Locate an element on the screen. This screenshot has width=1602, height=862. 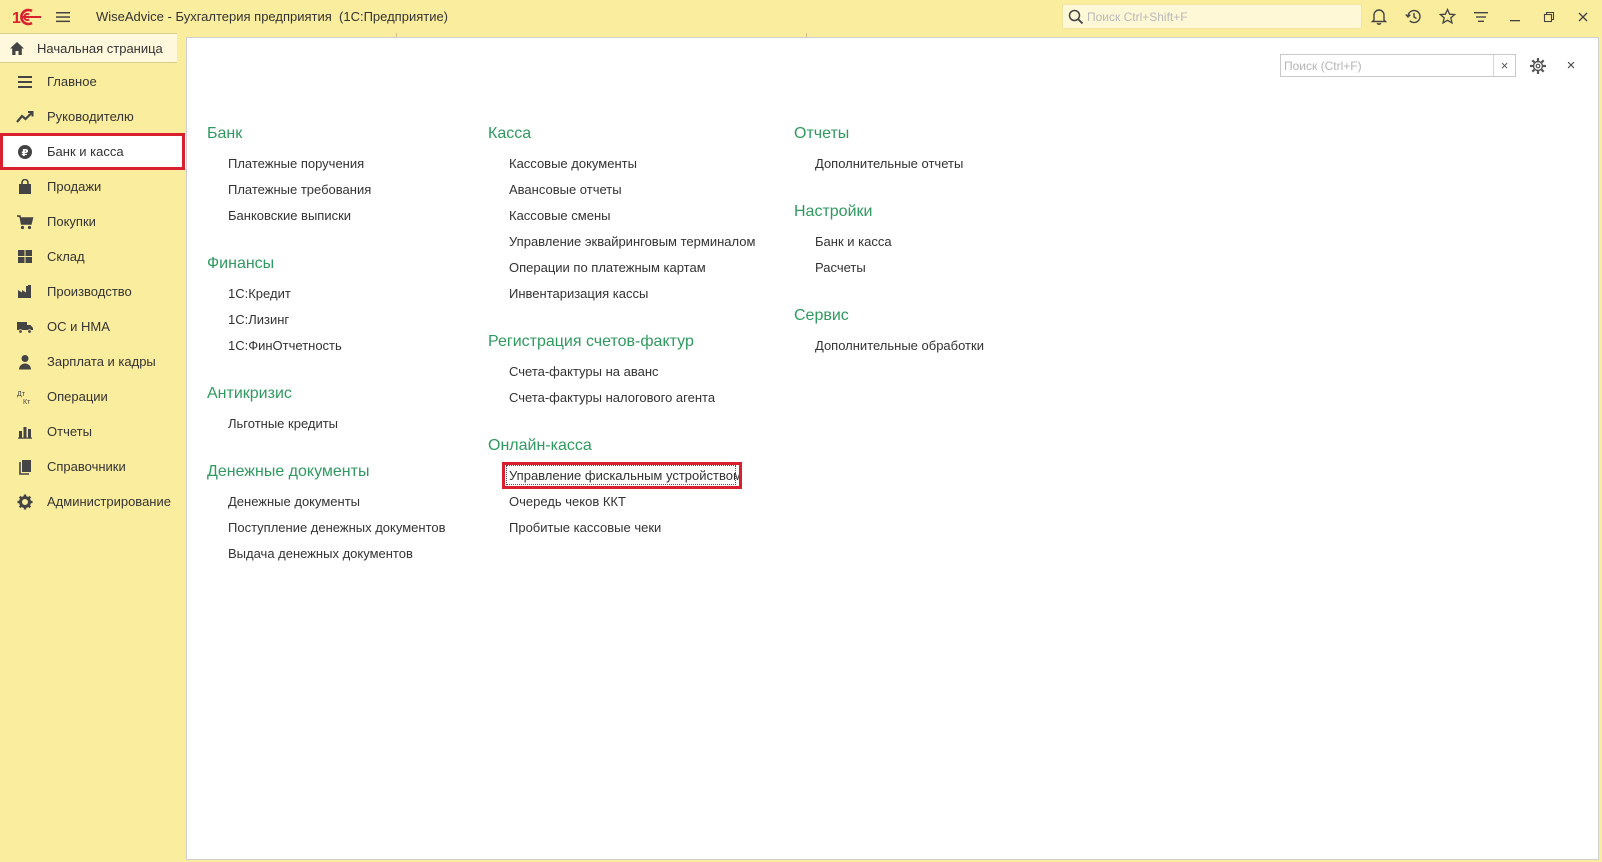
sidebar-item-label: Зарплата и кадры is located at coordinates (101, 361).